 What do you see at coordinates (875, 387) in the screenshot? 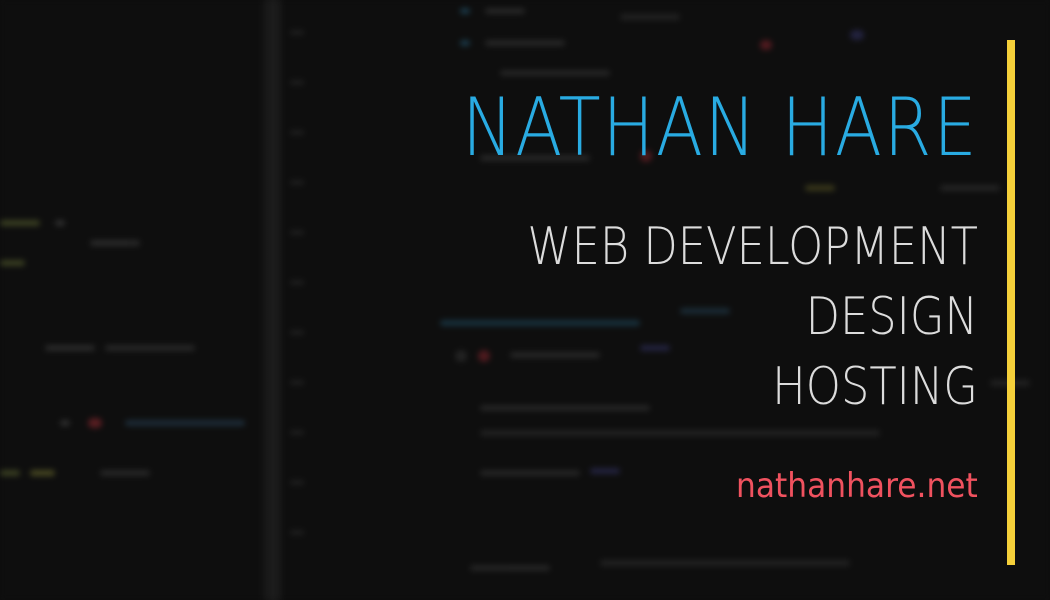
I see `service-hosting: HOSTING` at bounding box center [875, 387].